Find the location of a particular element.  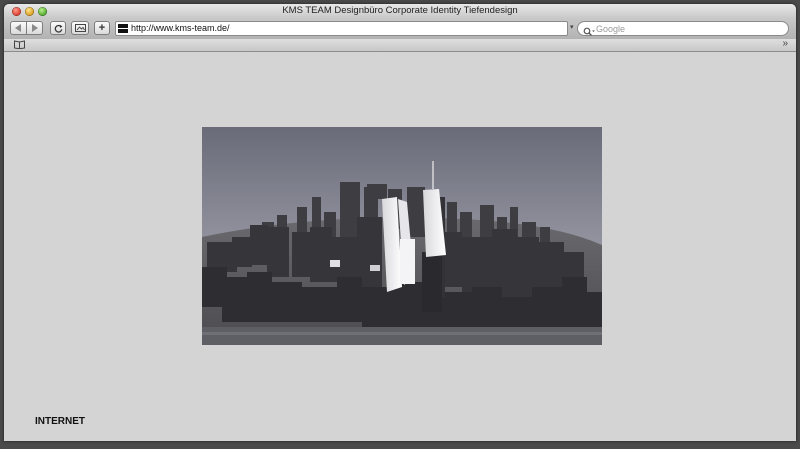

browser-toolbar: + http://www.kms-team.de/ ▾ is located at coordinates (400, 28).